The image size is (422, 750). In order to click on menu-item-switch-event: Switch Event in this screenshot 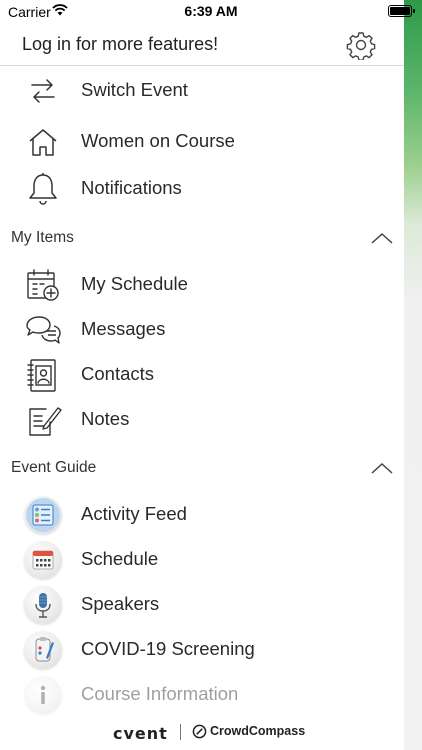, I will do `click(202, 91)`.